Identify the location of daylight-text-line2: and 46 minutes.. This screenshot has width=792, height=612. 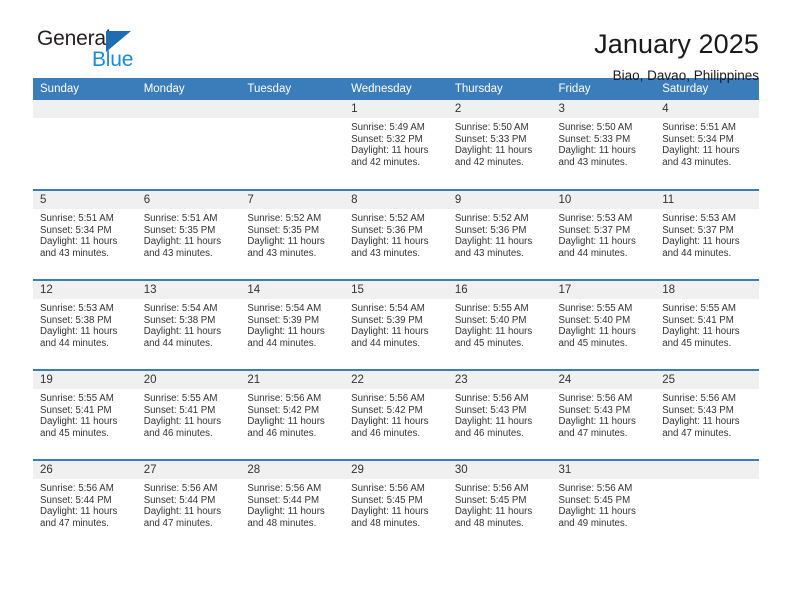
(282, 433).